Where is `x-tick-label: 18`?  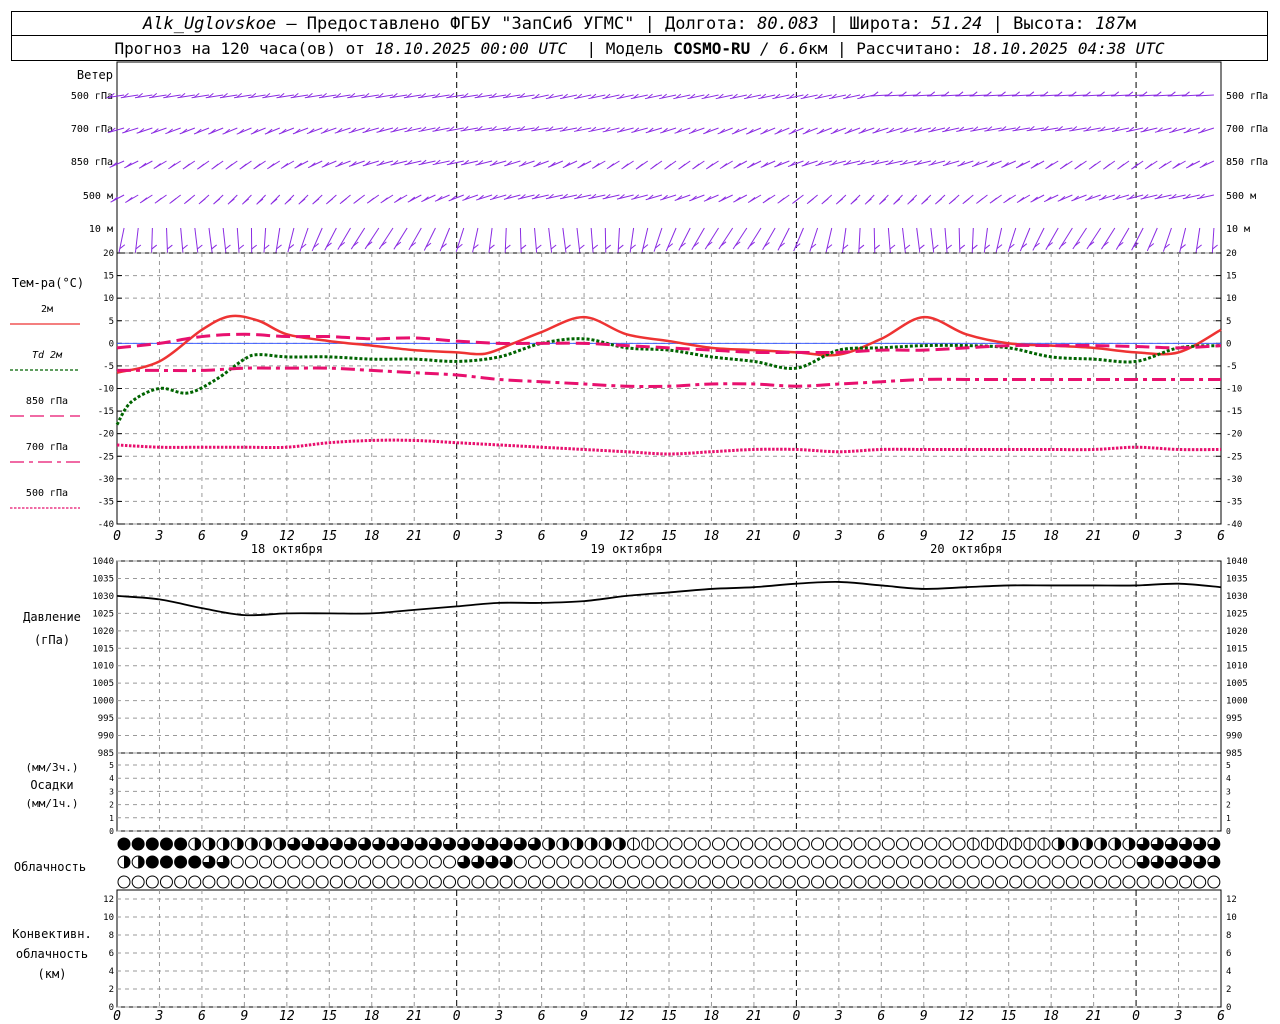
x-tick-label: 18 is located at coordinates (1051, 536).